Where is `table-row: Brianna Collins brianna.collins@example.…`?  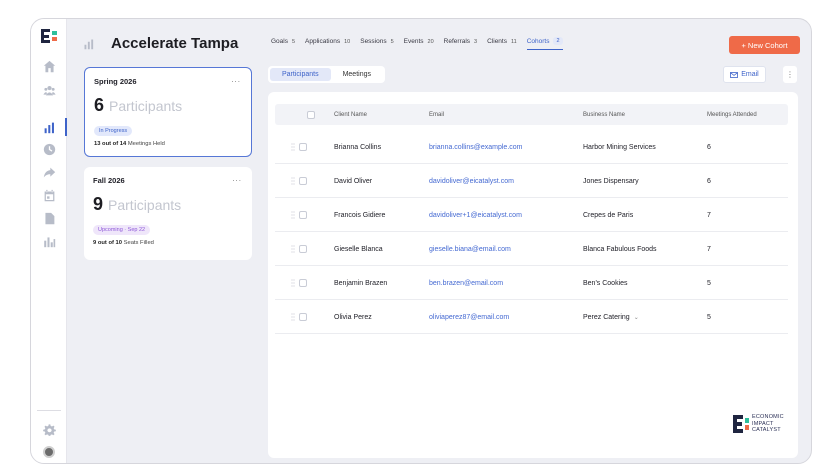
table-row: Brianna Collins brianna.collins@example.… is located at coordinates (531, 147).